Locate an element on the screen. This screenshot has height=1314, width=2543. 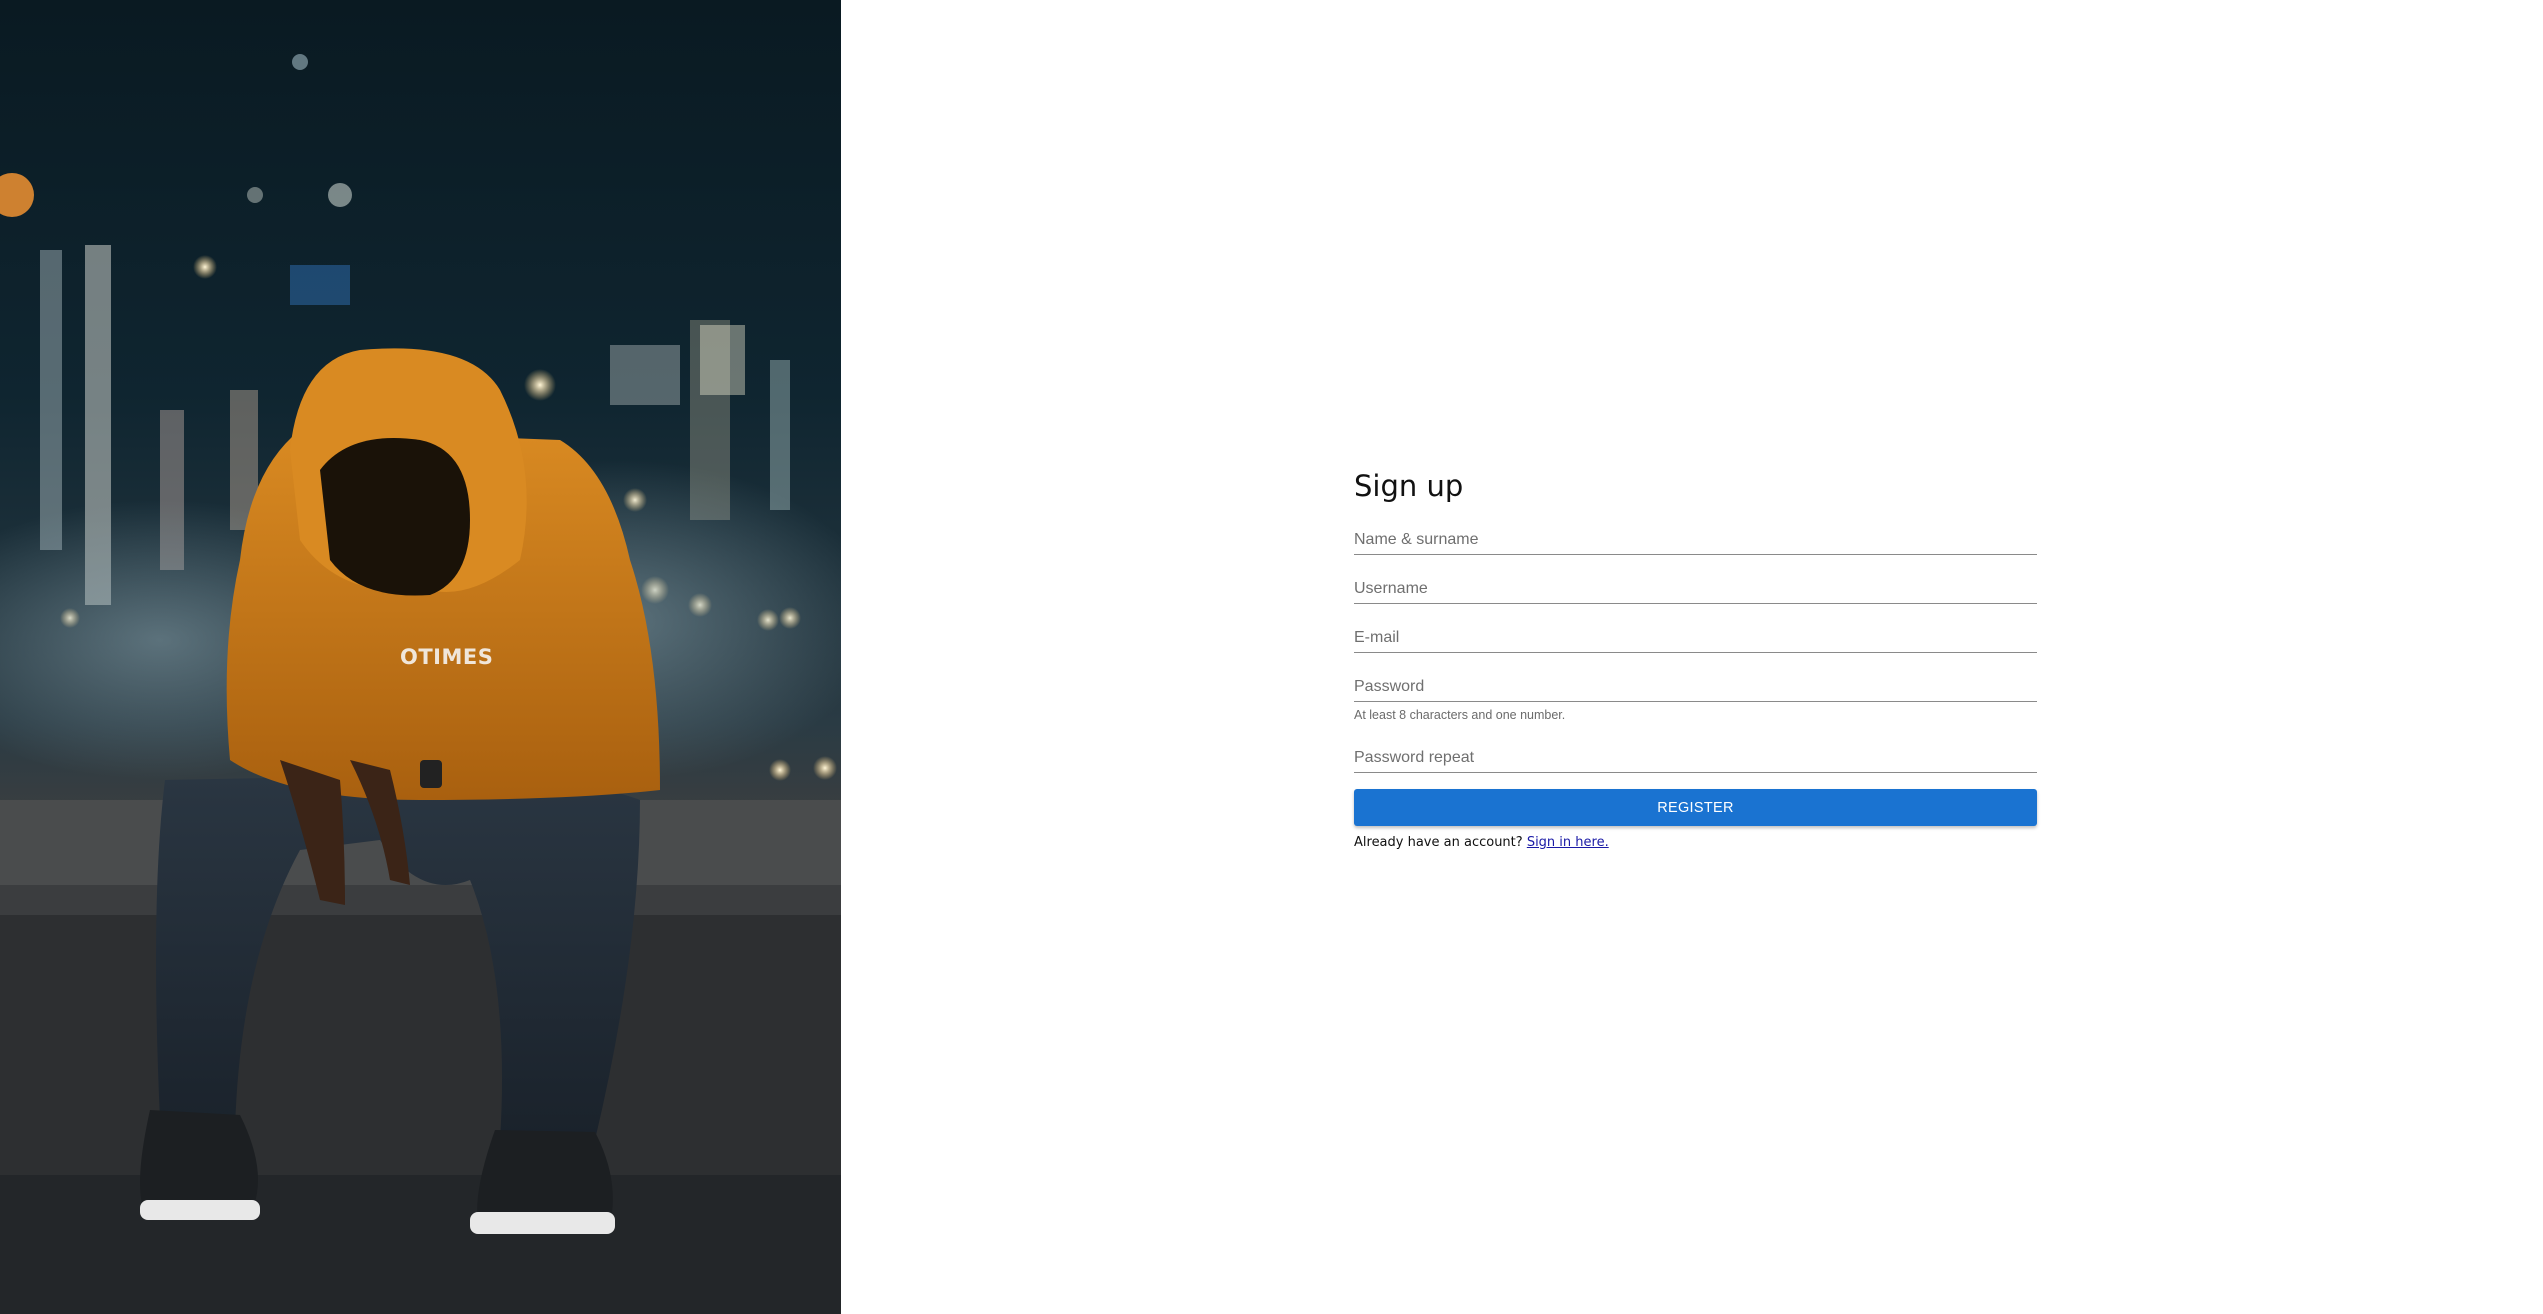
password-repeat-field-container is located at coordinates (1695, 755).